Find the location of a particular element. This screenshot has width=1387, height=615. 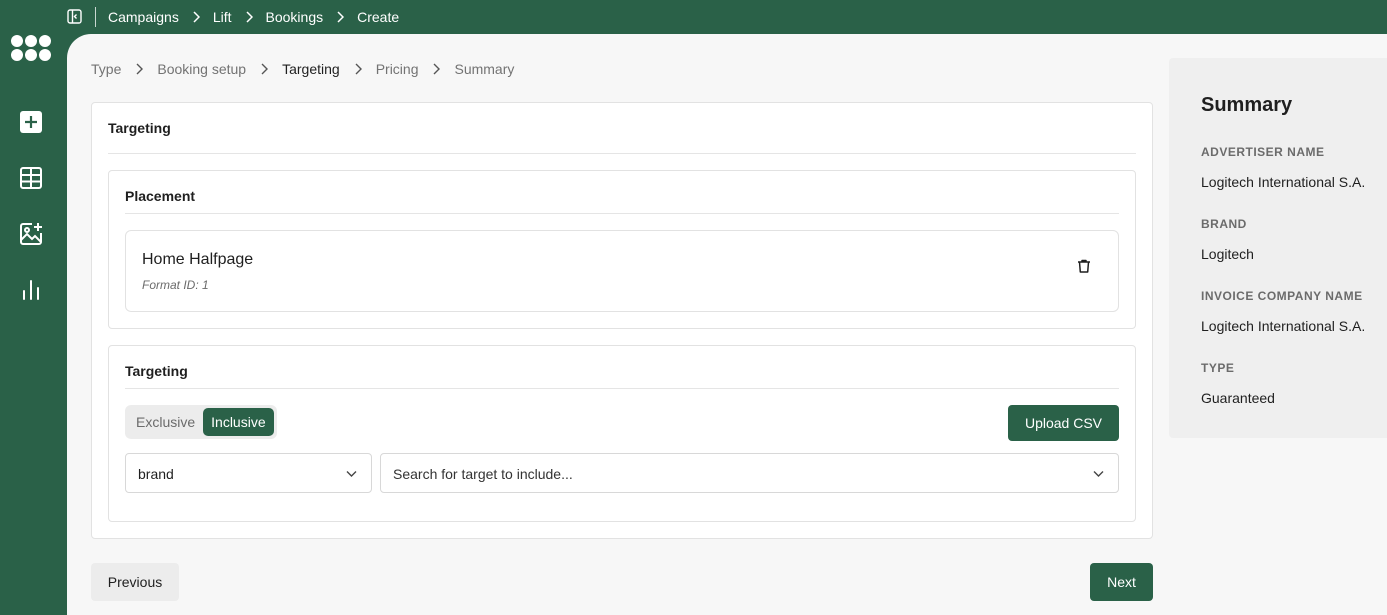

step-type: Type is located at coordinates (106, 69).